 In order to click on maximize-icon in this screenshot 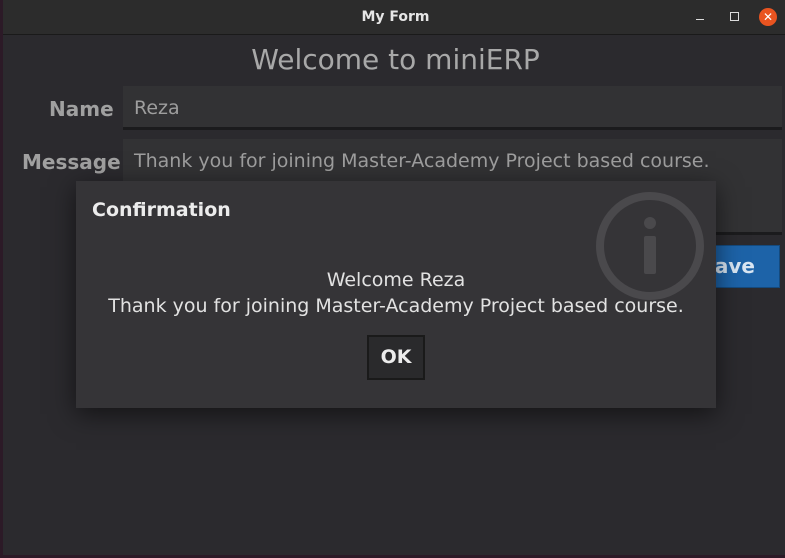, I will do `click(734, 16)`.